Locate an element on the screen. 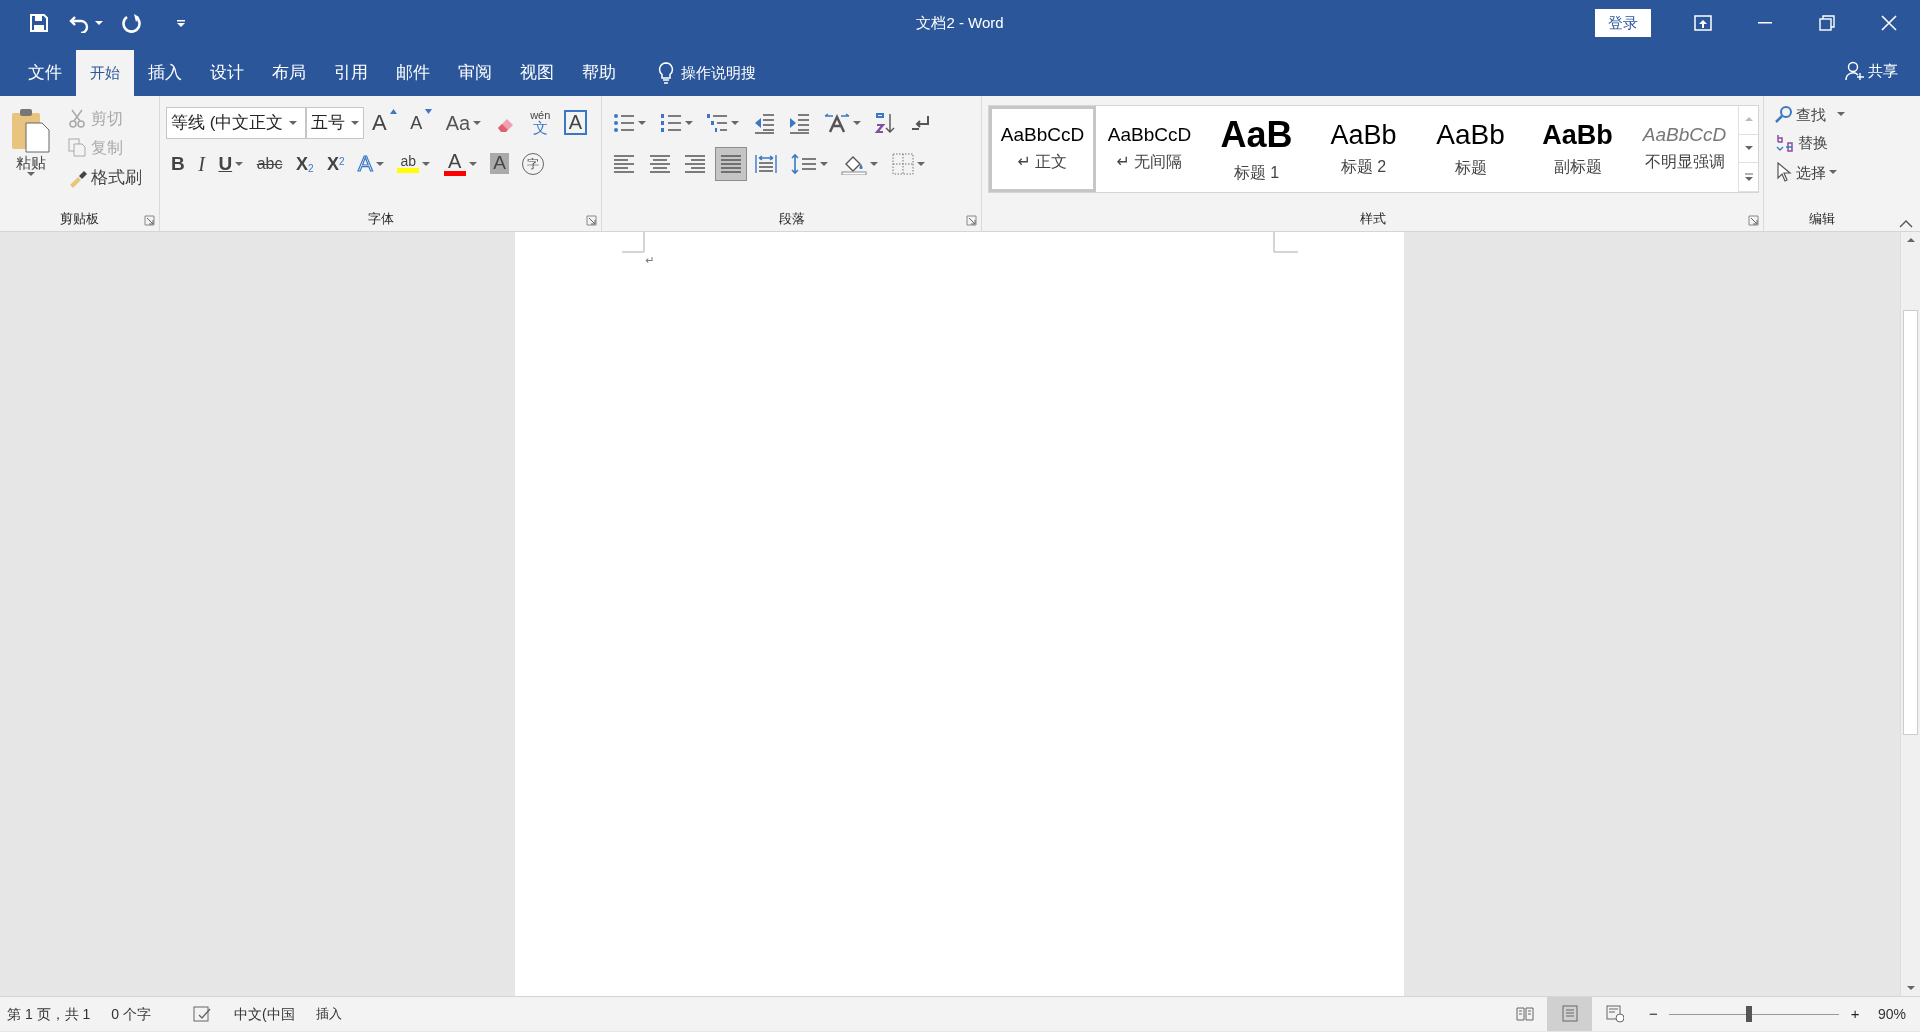 Image resolution: width=1920 pixels, height=1032 pixels. superscript-button: X$^{2}$ is located at coordinates (336, 163).